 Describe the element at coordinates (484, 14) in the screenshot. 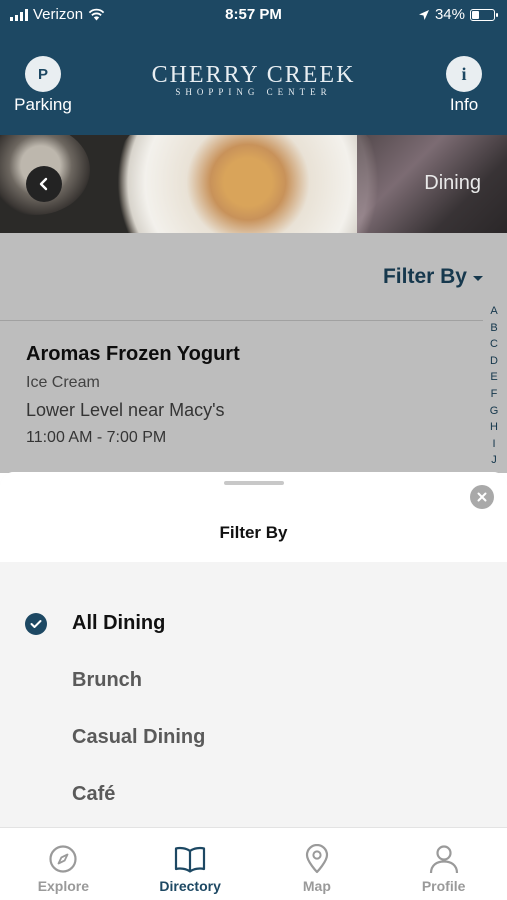

I see `battery-icon` at that location.